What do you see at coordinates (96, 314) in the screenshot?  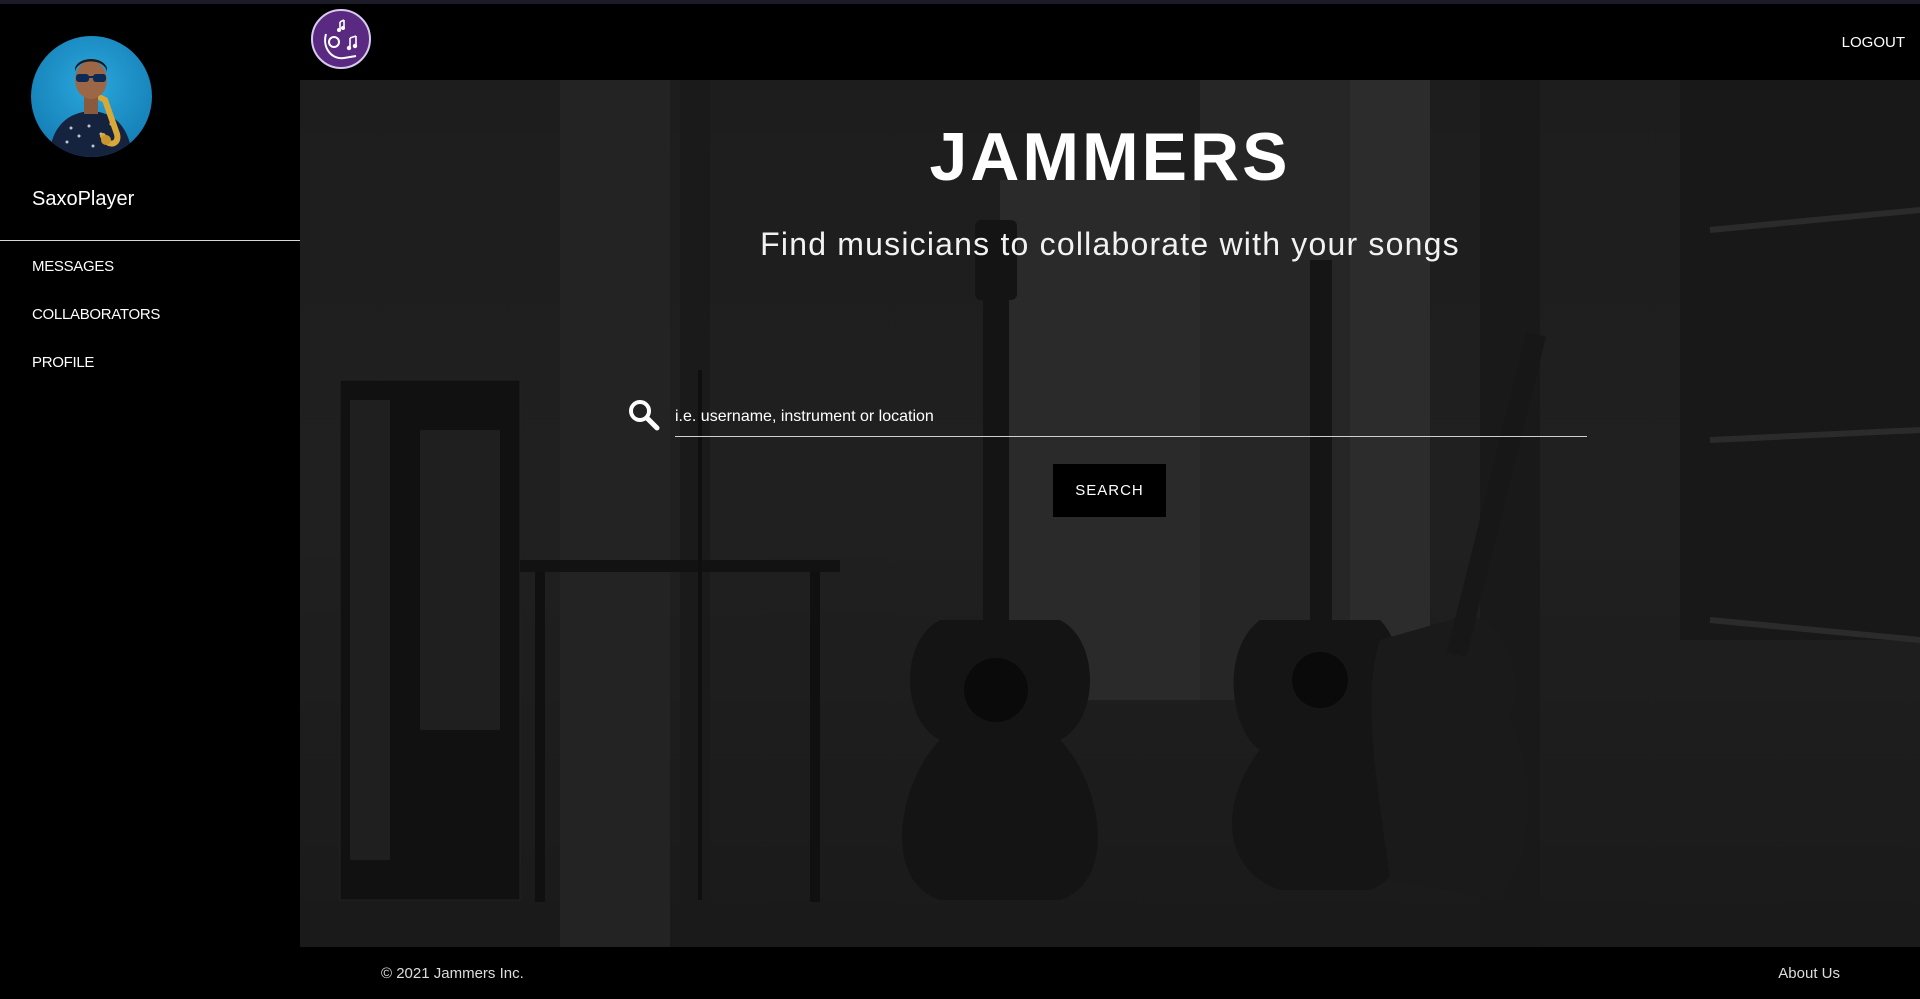 I see `sidebar-item-collaborators: COLLABORATORS` at bounding box center [96, 314].